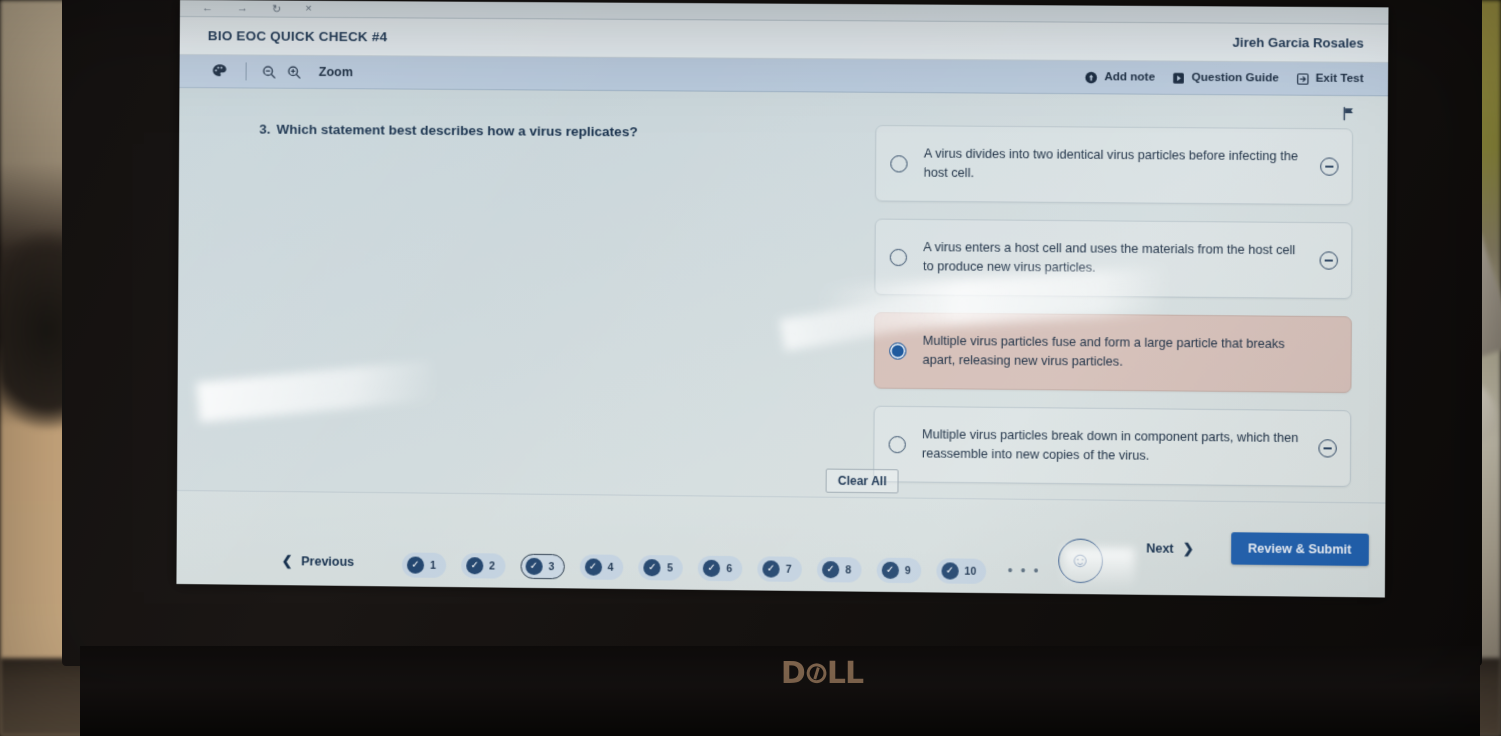  I want to click on radio-button-b, so click(898, 257).